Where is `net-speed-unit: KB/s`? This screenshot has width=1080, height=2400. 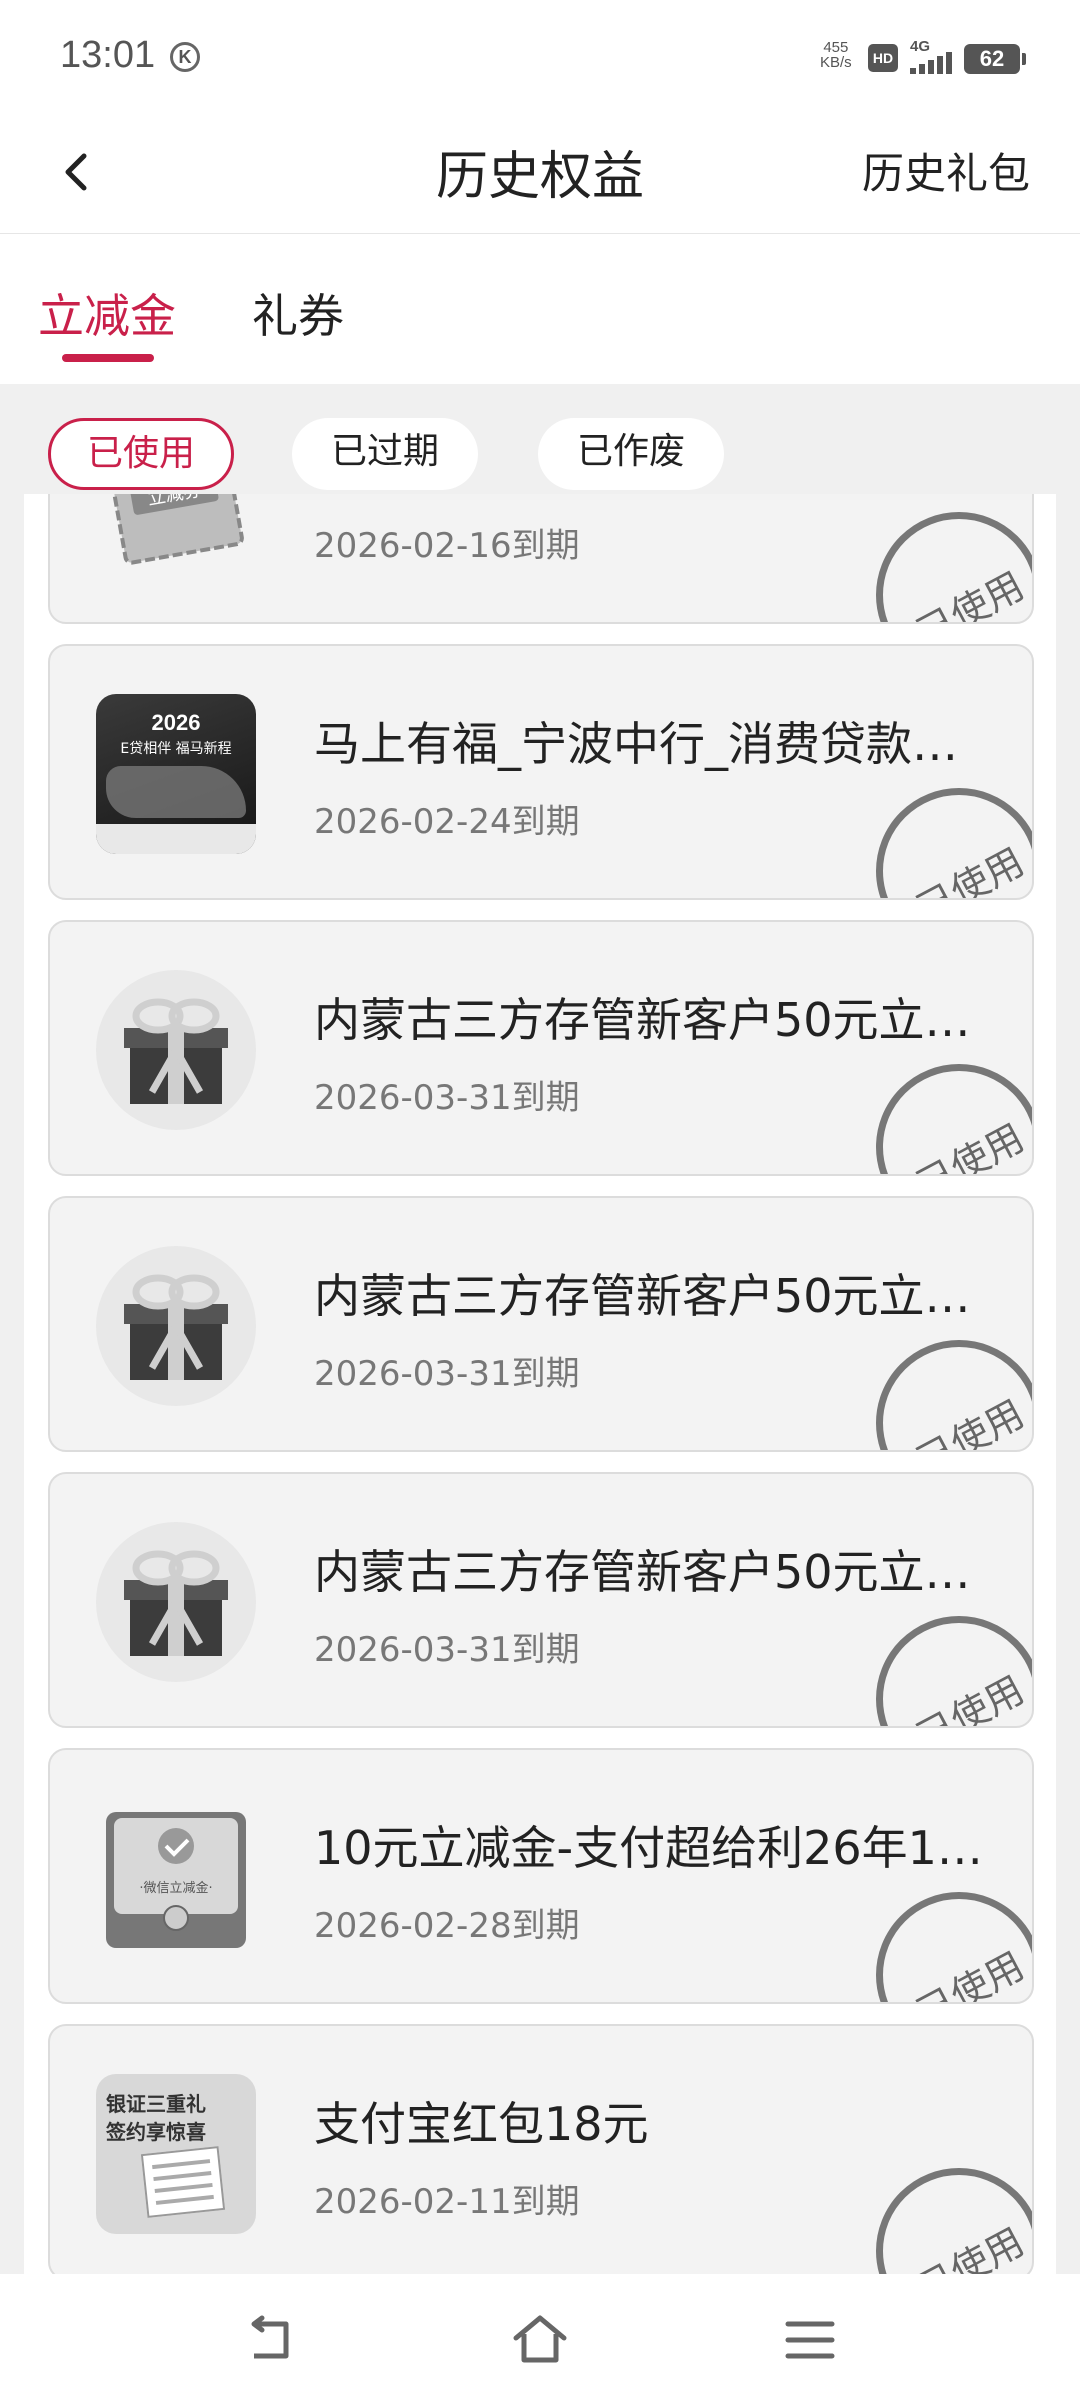
net-speed-unit: KB/s is located at coordinates (836, 62).